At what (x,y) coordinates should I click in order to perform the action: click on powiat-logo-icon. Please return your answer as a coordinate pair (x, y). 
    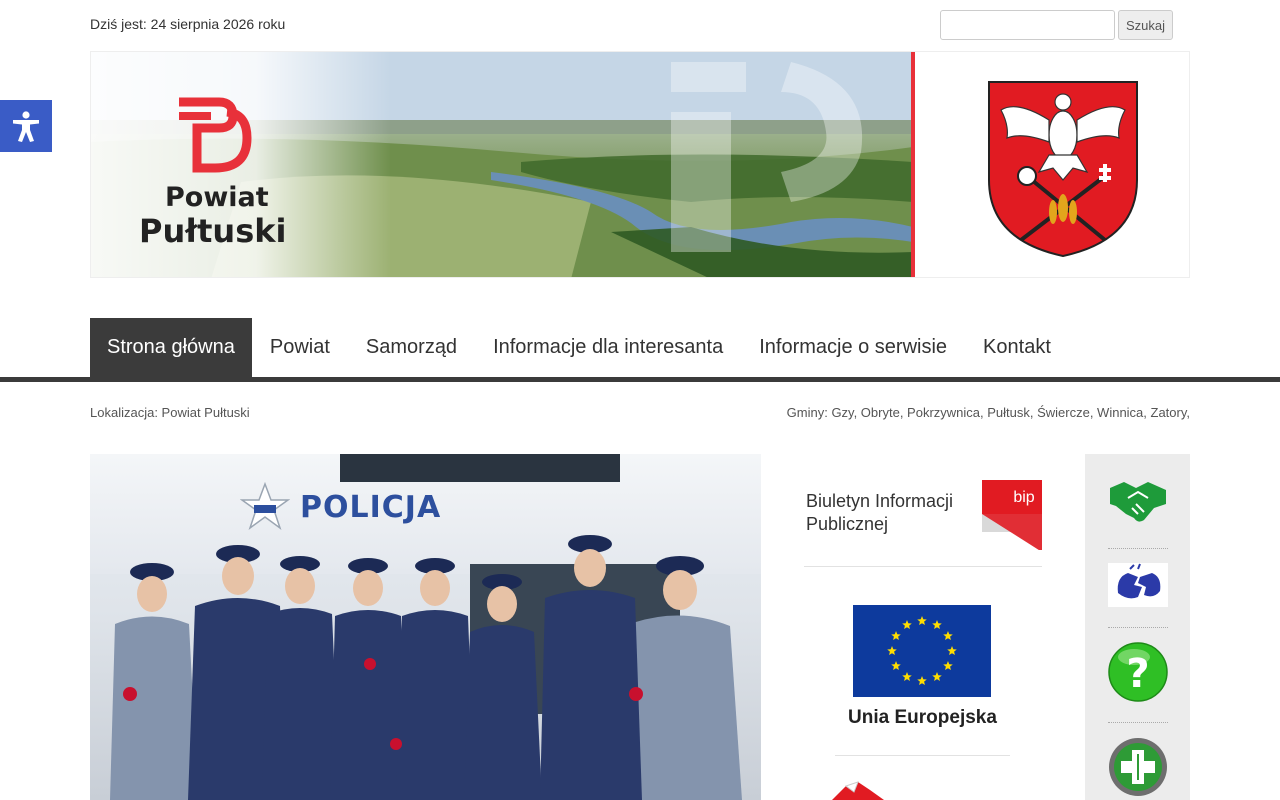
    Looking at the image, I should click on (215, 135).